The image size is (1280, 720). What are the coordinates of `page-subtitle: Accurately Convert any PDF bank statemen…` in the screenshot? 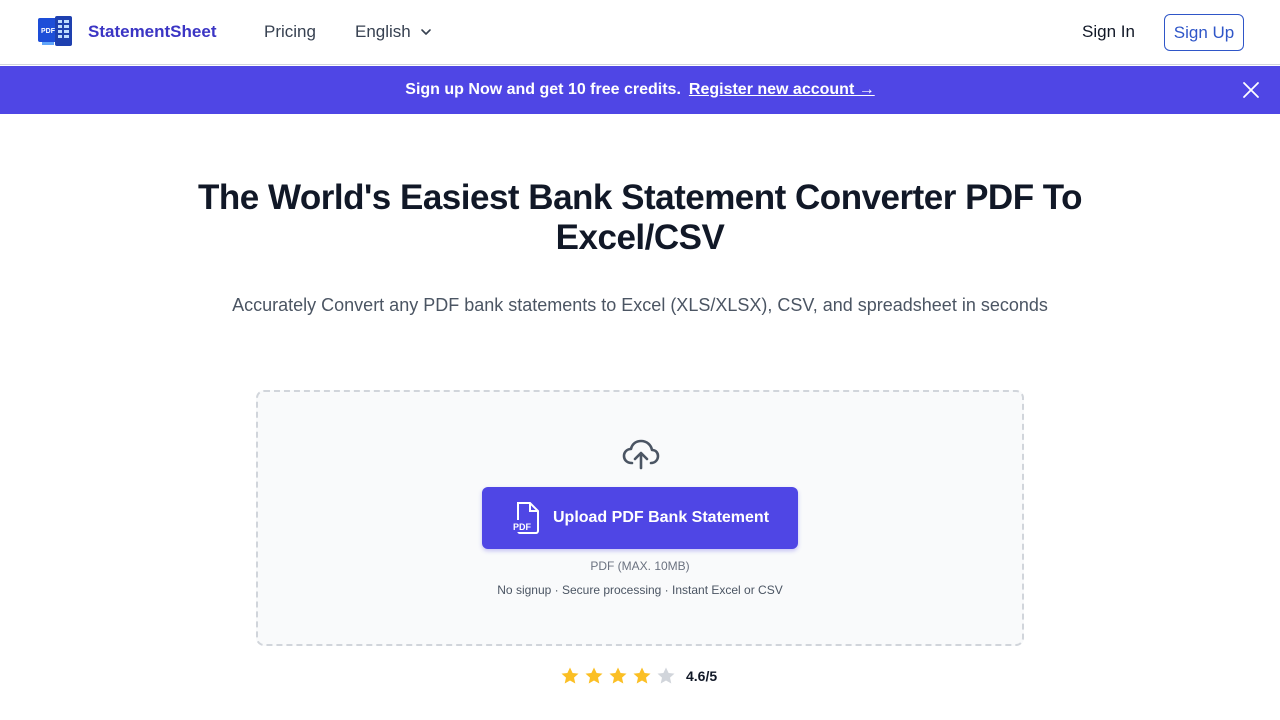 It's located at (640, 305).